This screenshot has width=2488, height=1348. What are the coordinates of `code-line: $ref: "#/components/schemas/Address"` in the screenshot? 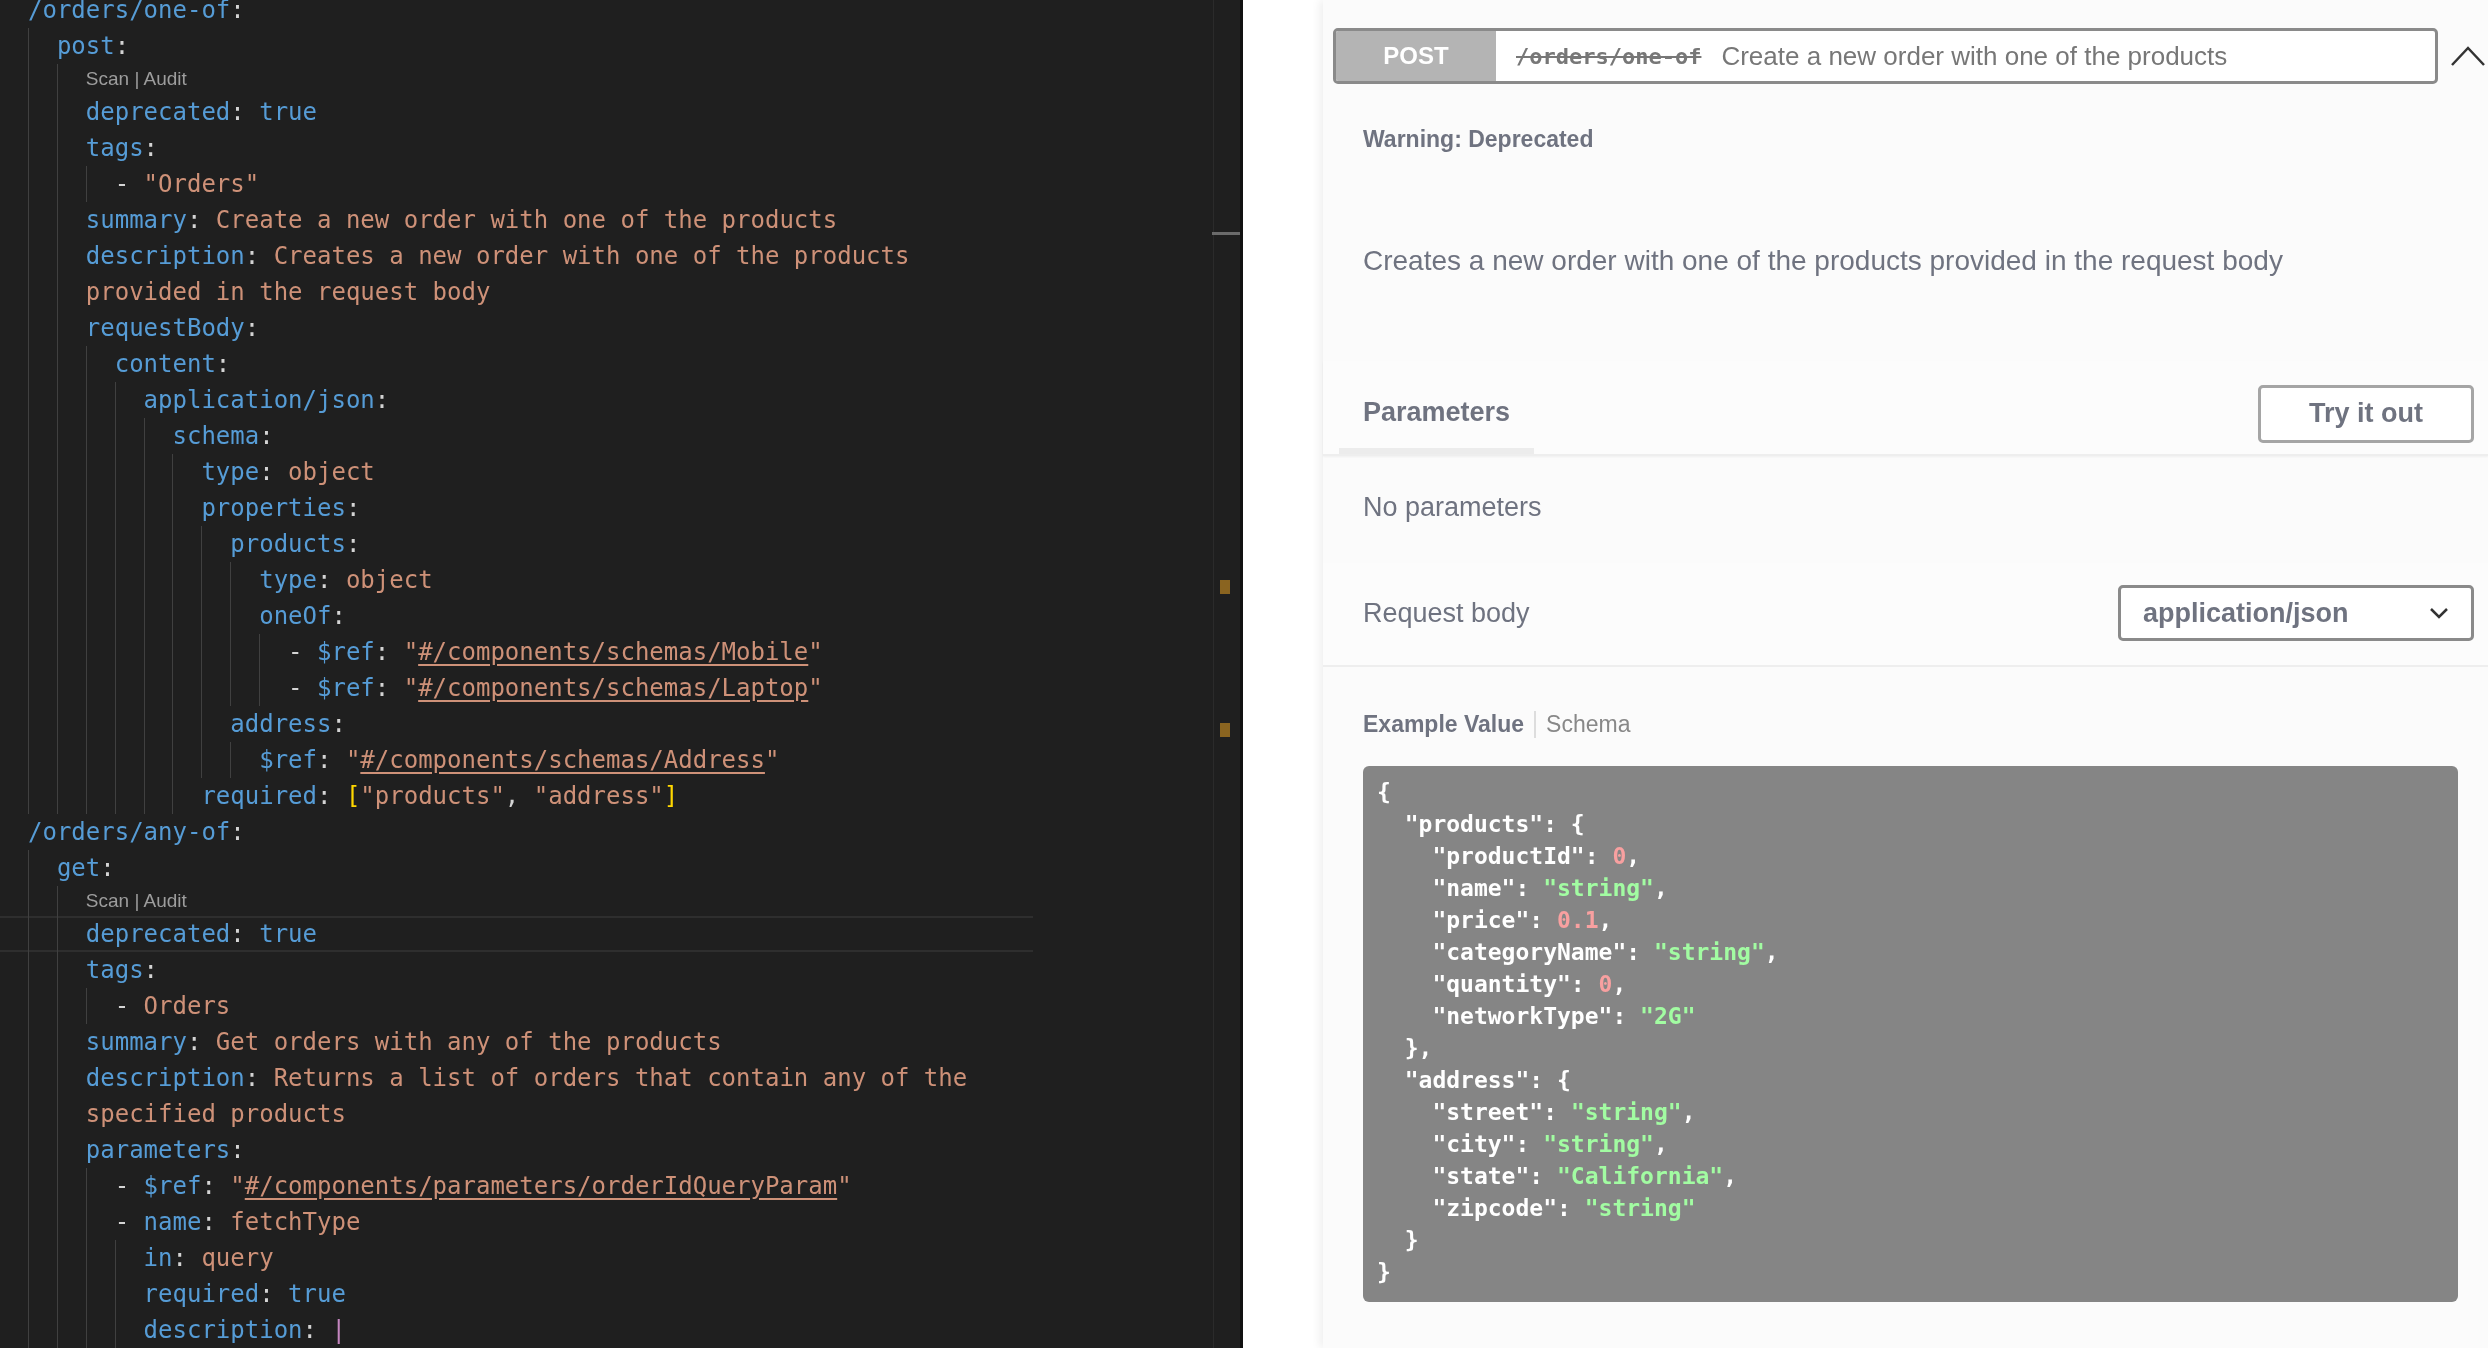 It's located at (519, 760).